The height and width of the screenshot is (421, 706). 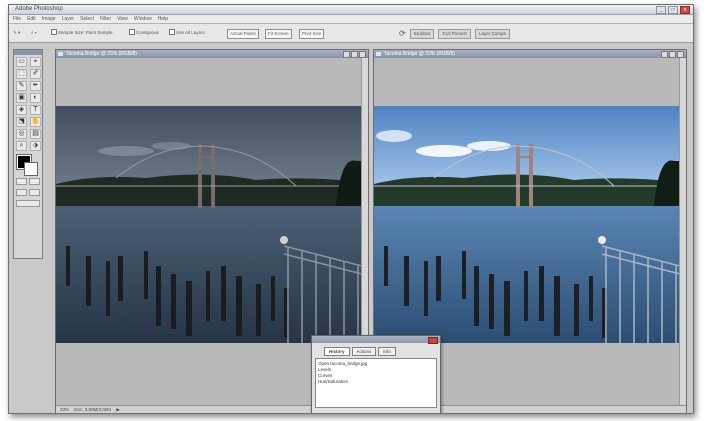 I want to click on standard-mode-icon, so click(x=21, y=181).